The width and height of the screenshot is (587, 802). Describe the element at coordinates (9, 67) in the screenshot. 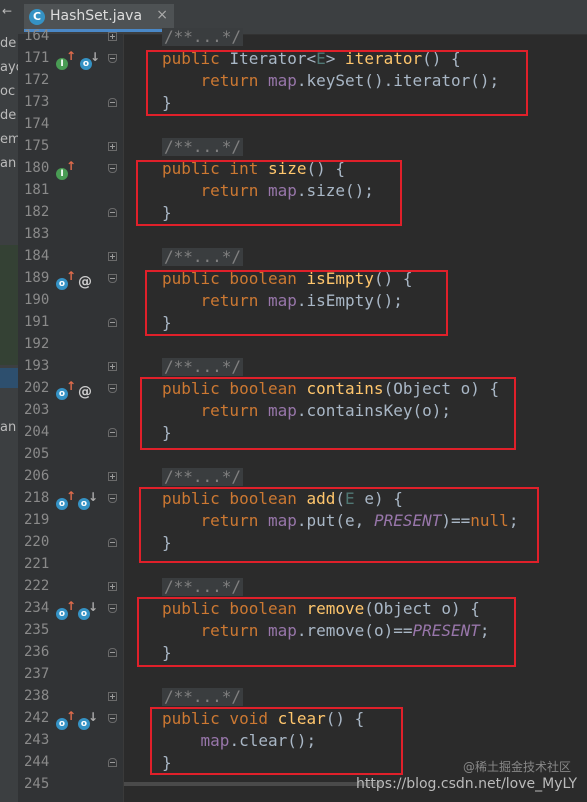

I see `project-item: ayo` at that location.